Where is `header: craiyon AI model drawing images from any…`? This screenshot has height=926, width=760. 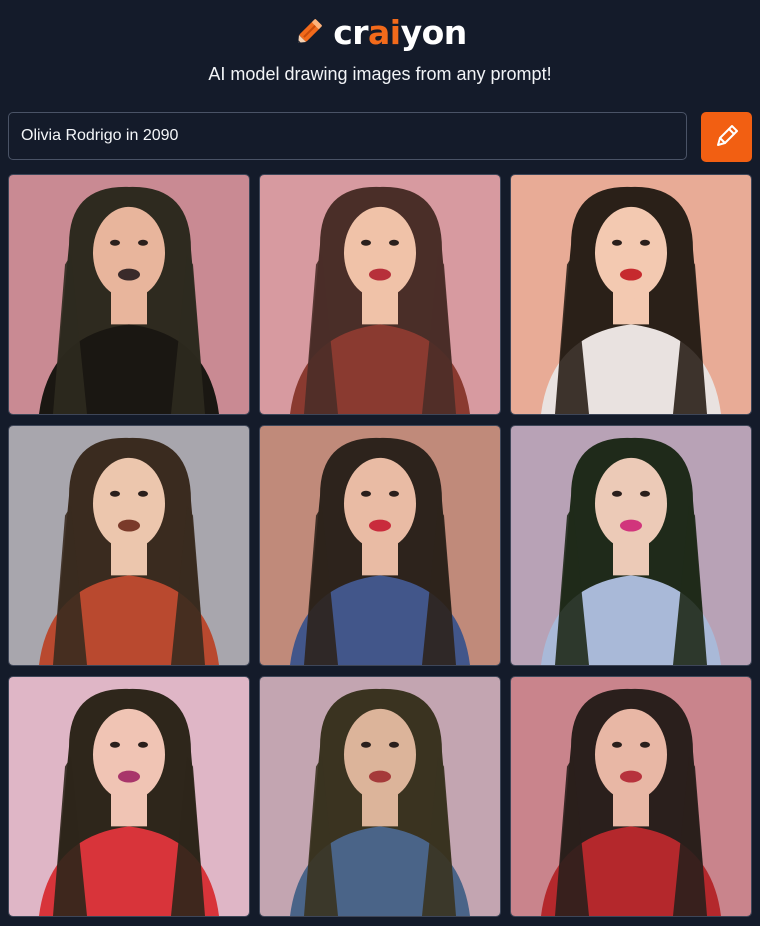 header: craiyon AI model drawing images from any… is located at coordinates (380, 55).